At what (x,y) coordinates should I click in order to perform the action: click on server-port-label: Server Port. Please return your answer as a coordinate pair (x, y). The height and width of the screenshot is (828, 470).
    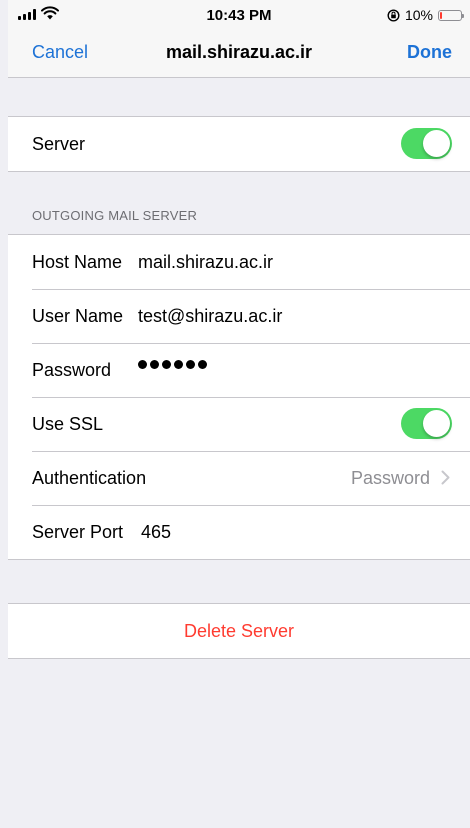
    Looking at the image, I should click on (78, 531).